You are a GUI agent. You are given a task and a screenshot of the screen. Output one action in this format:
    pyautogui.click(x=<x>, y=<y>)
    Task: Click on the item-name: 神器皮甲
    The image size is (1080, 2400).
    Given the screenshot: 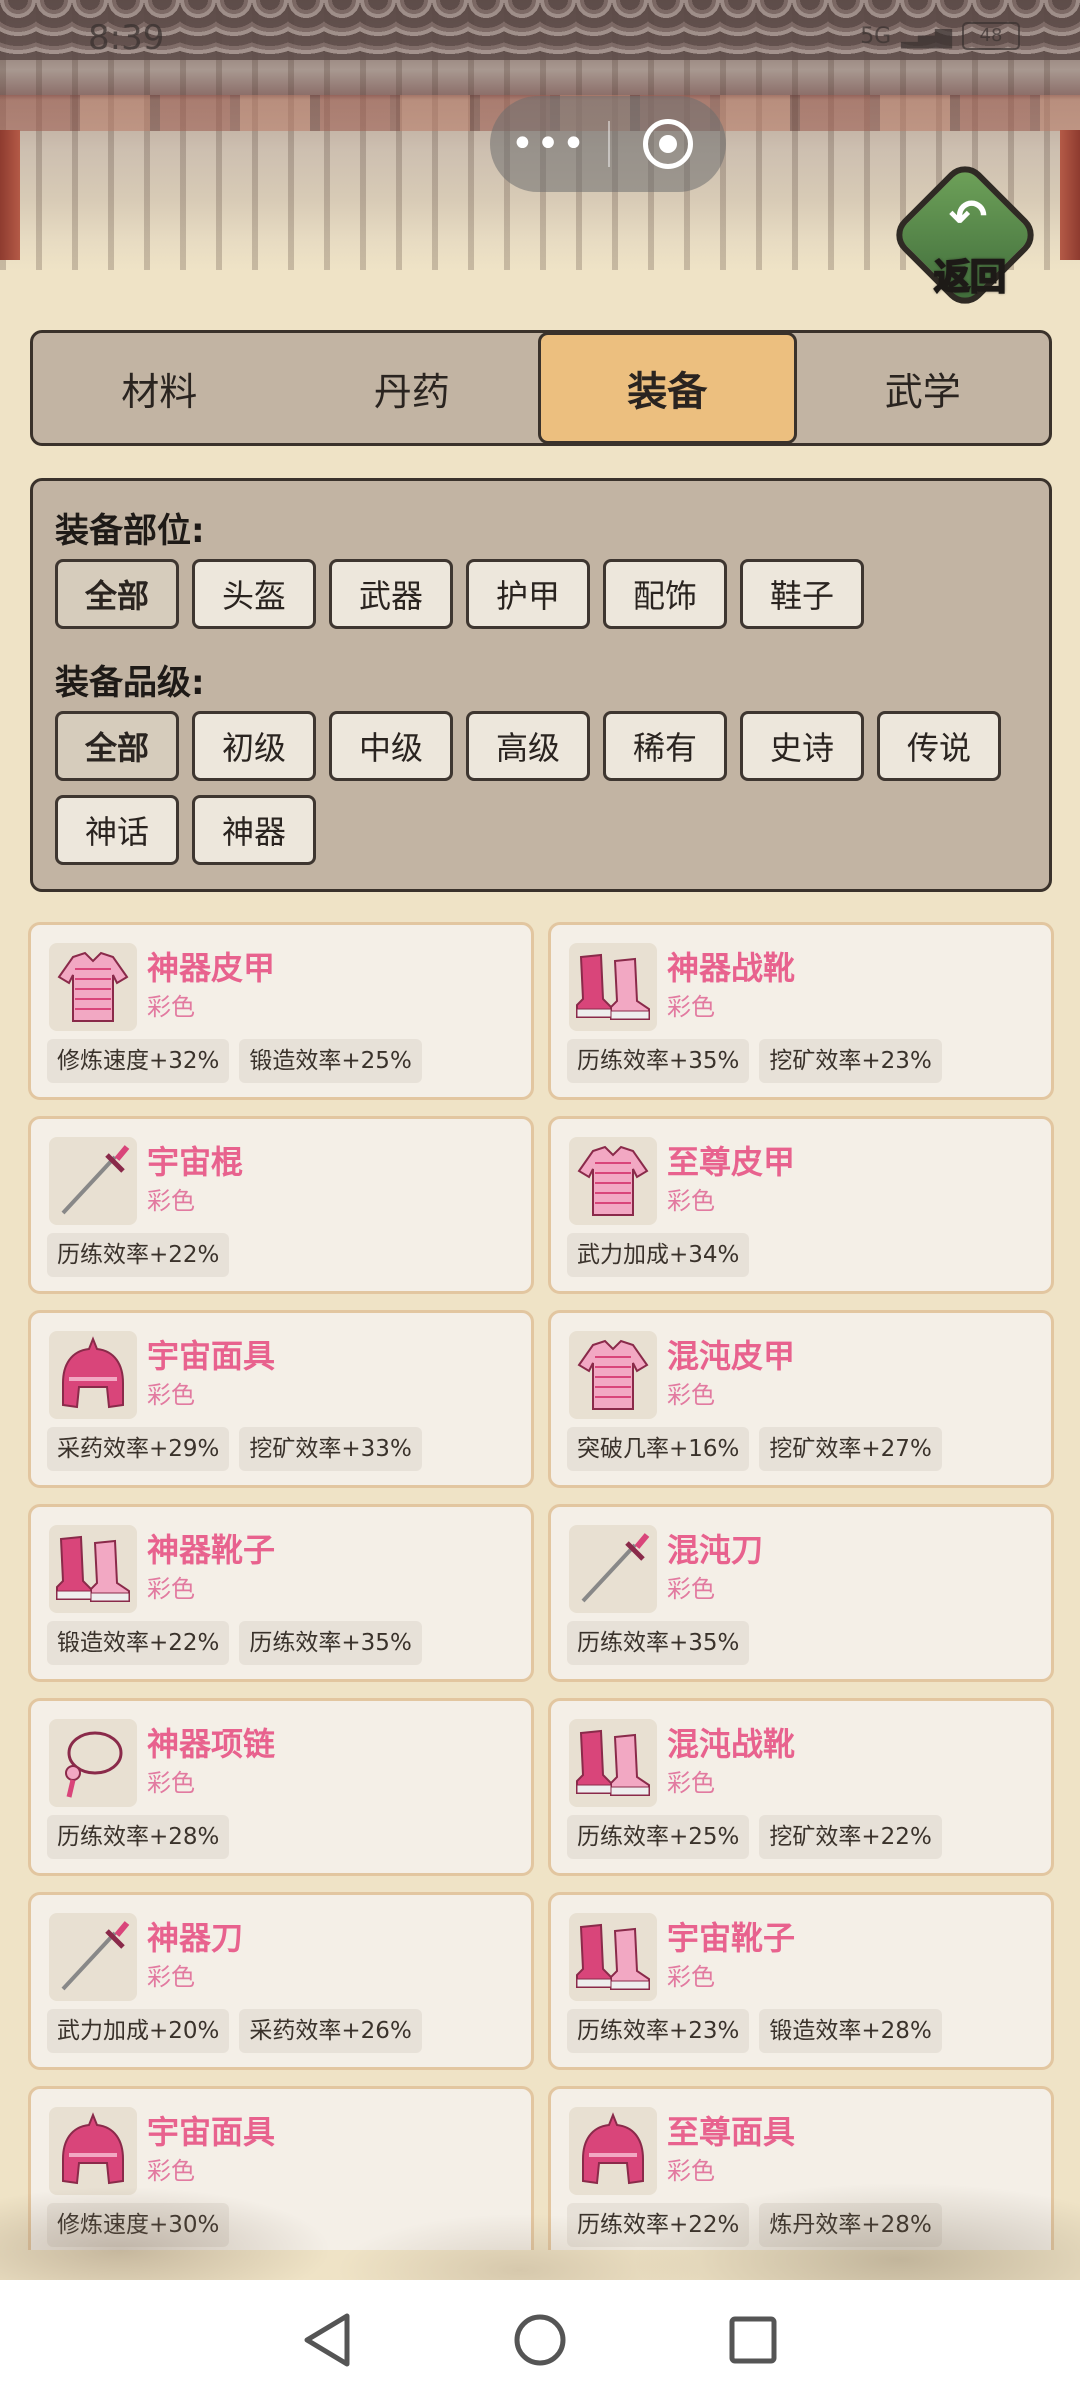 What is the action you would take?
    pyautogui.click(x=211, y=968)
    